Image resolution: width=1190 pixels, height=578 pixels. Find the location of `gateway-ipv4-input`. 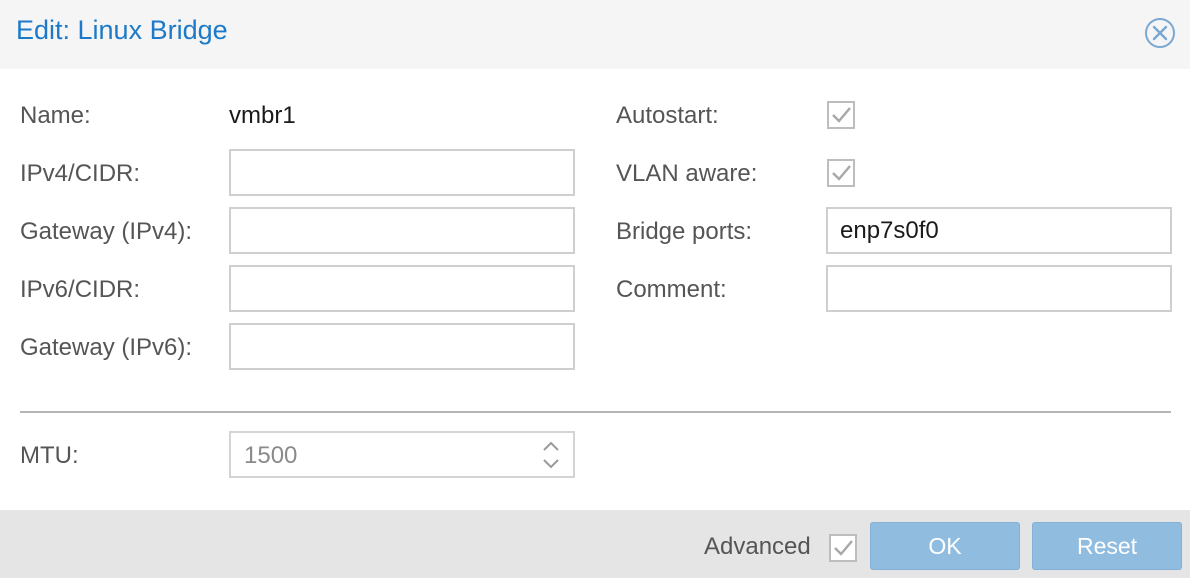

gateway-ipv4-input is located at coordinates (402, 230).